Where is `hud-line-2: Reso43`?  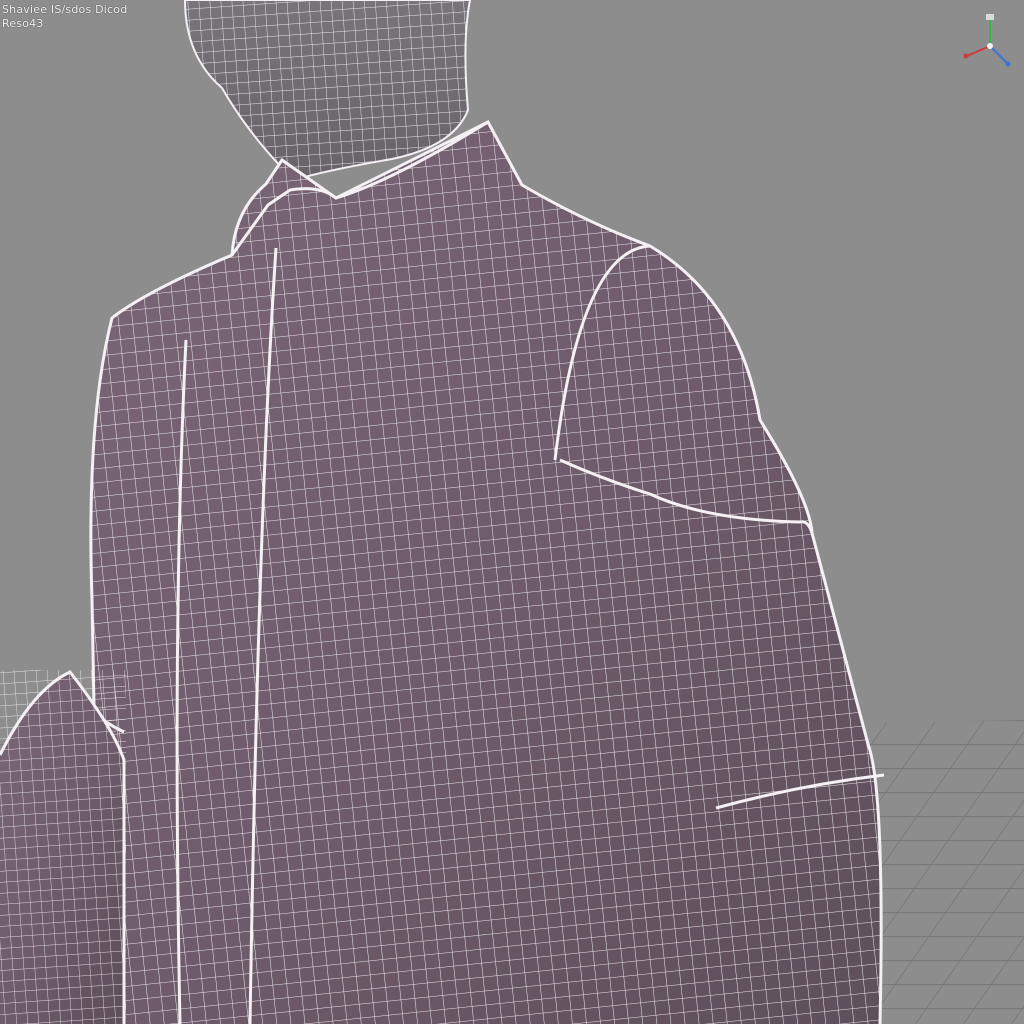
hud-line-2: Reso43 is located at coordinates (23, 23).